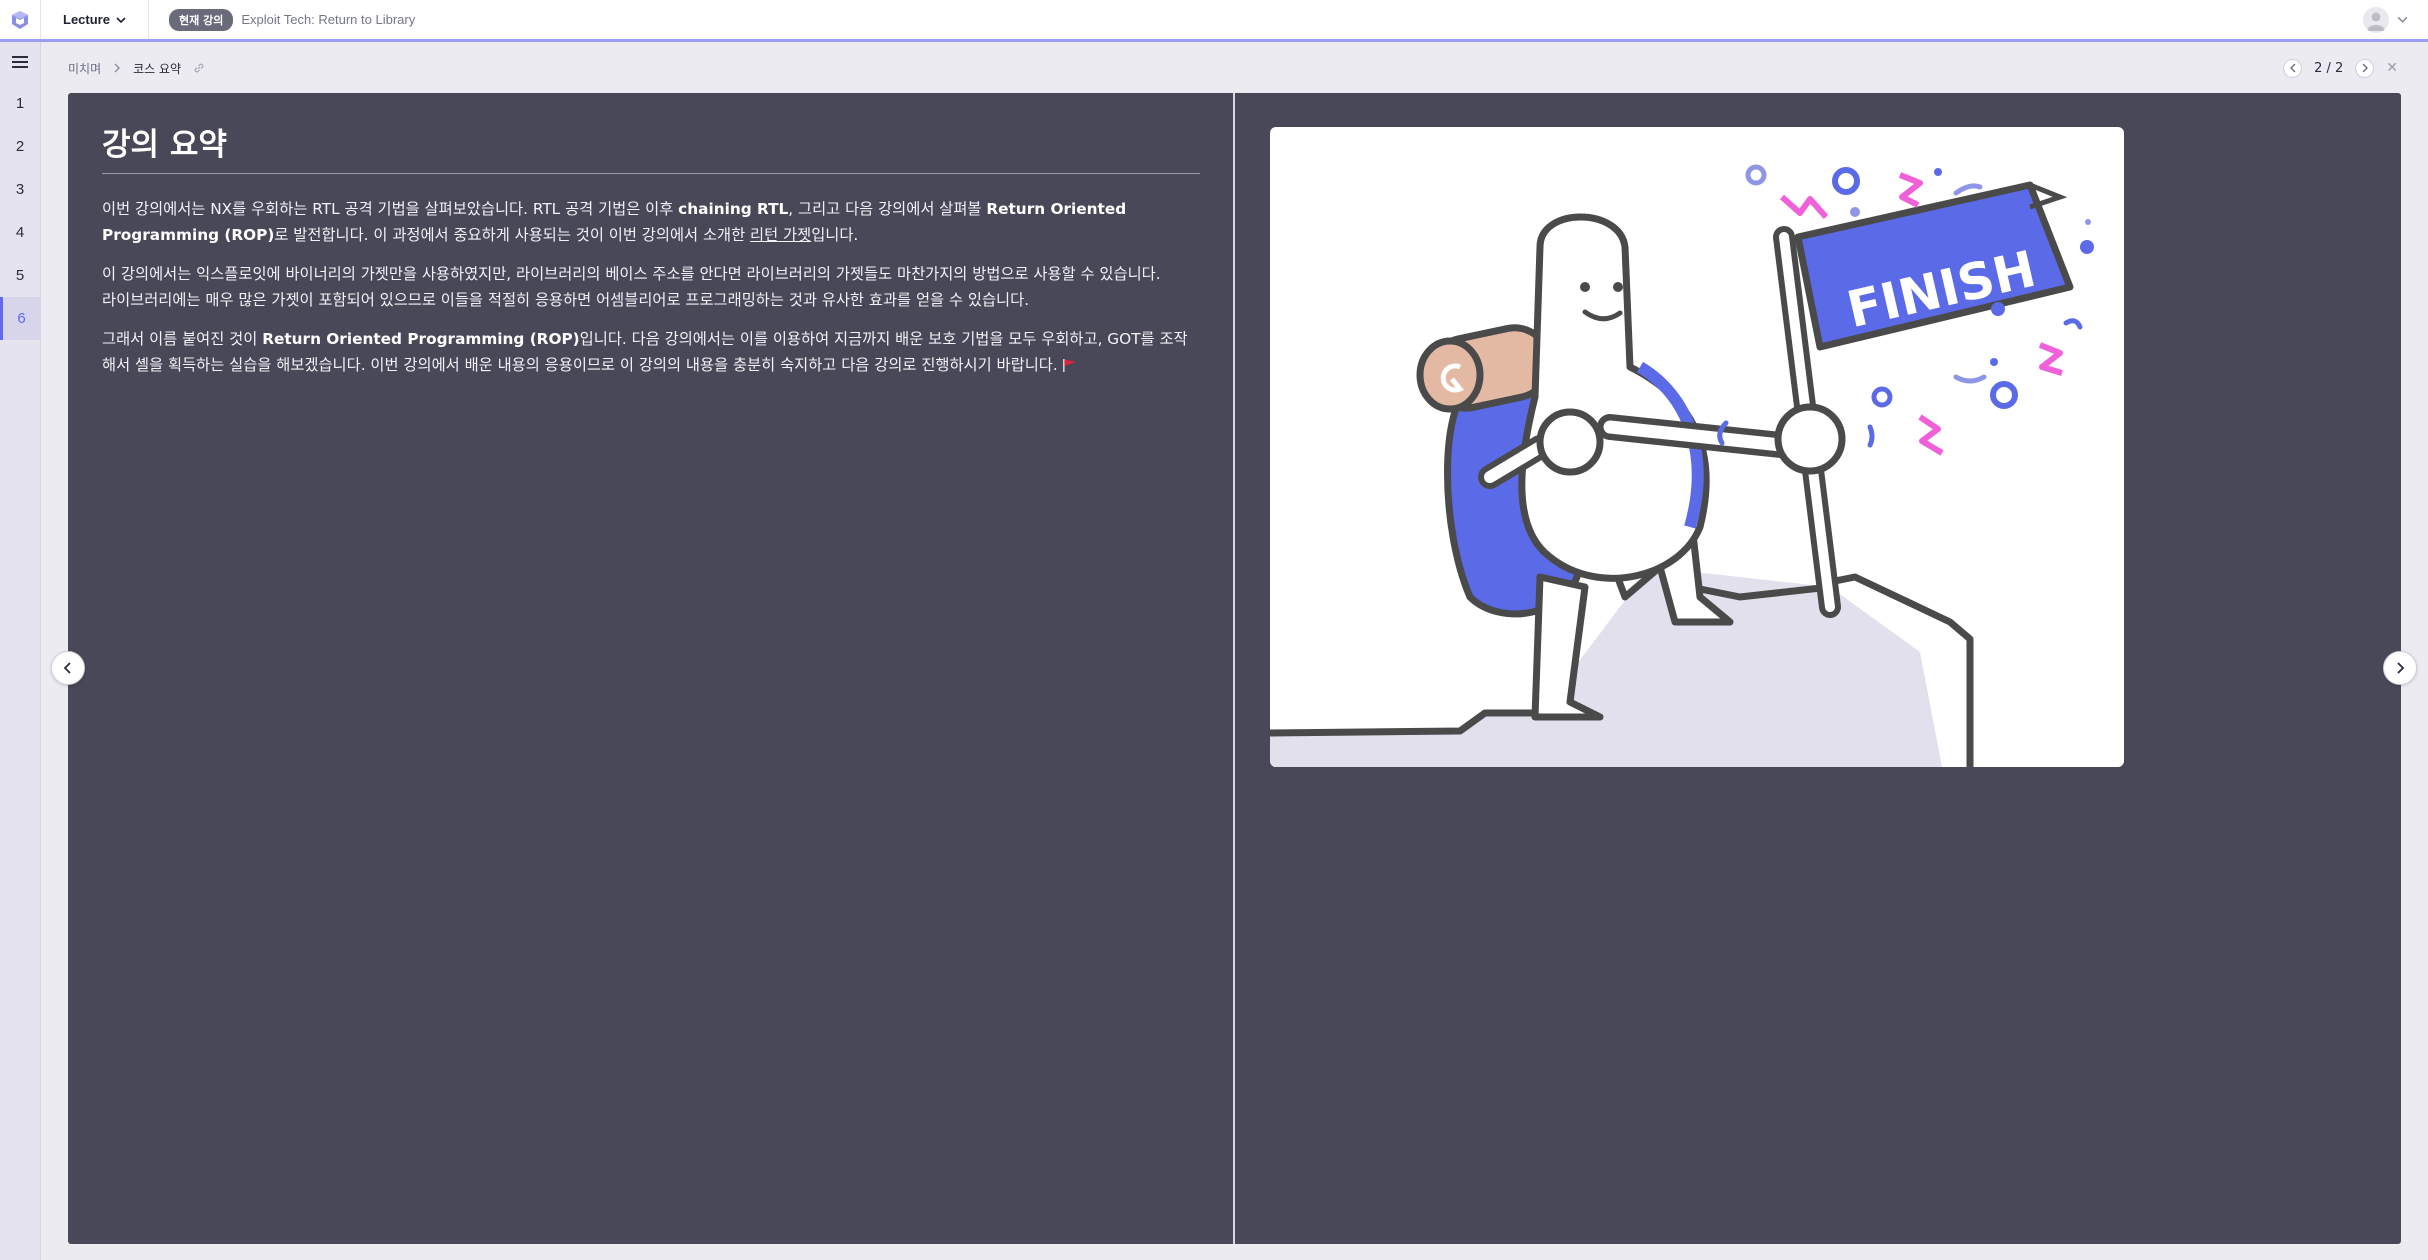 The height and width of the screenshot is (1260, 2428). I want to click on user-menu, so click(2385, 19).